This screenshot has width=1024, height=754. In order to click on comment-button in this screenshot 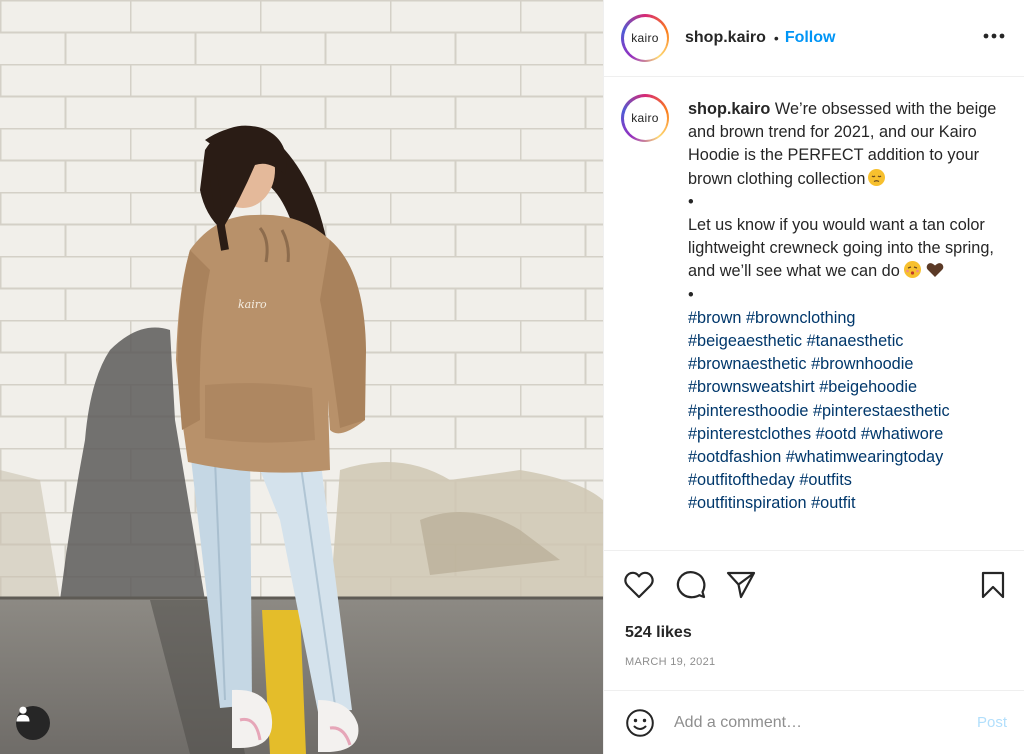, I will do `click(691, 587)`.